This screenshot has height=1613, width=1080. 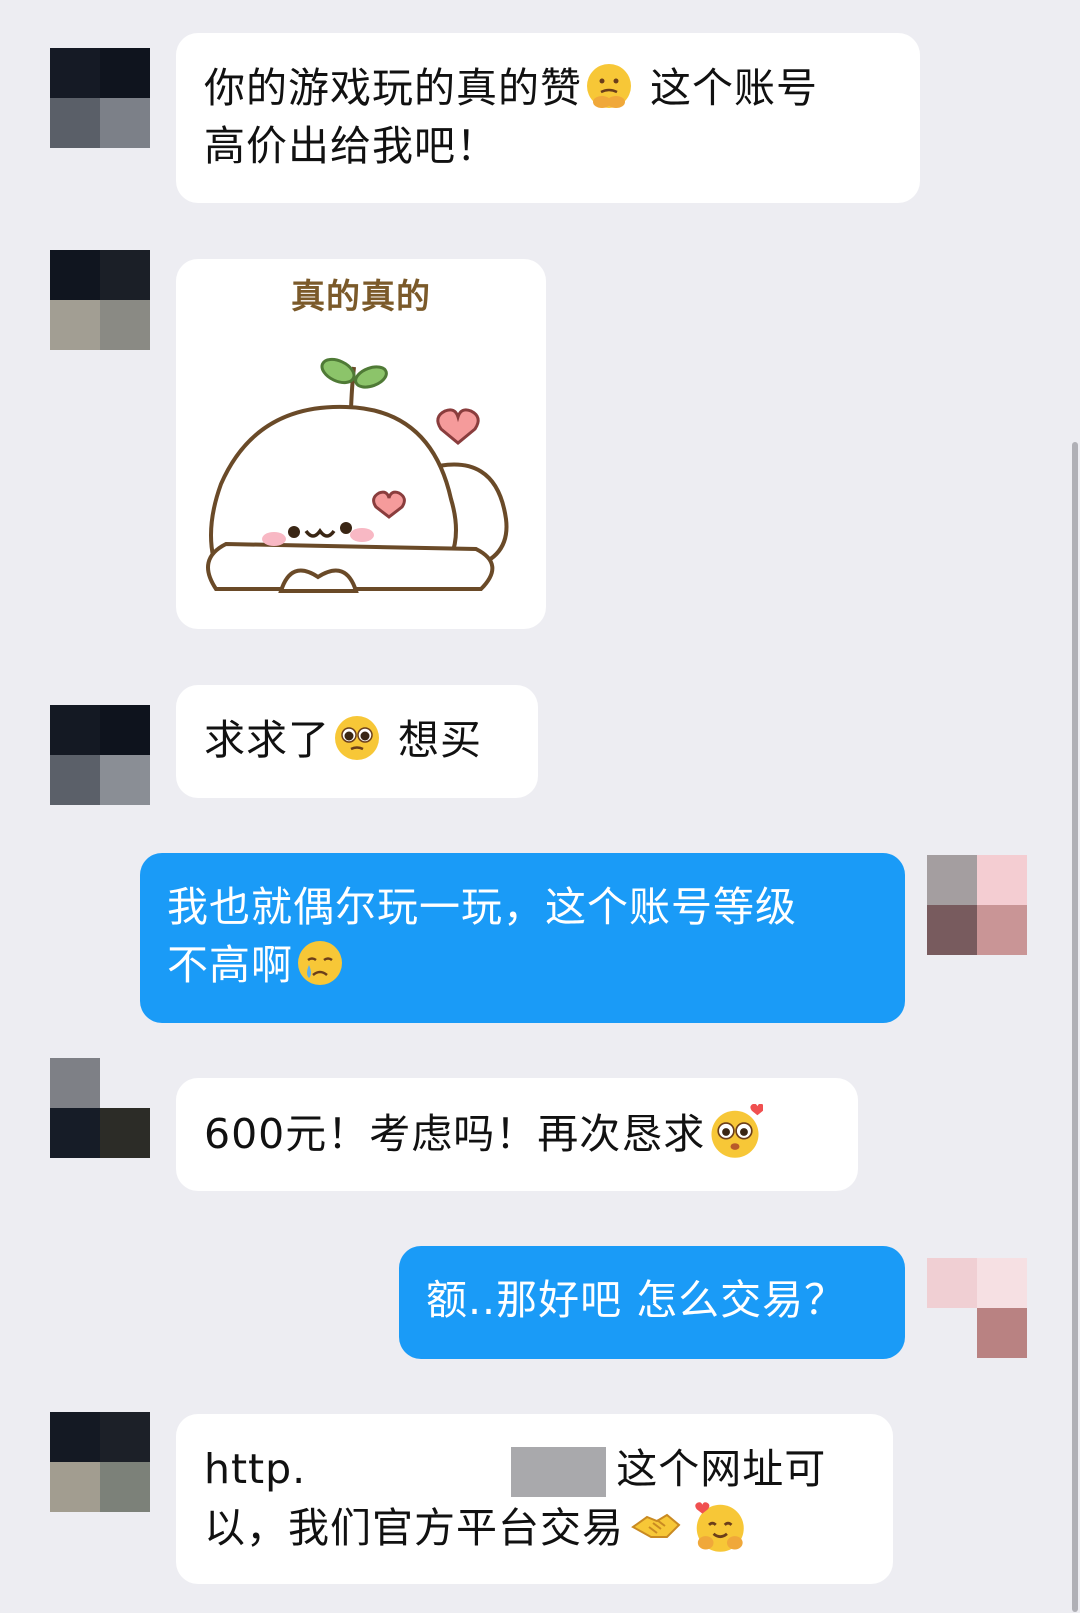 I want to click on message-text: 额..那好吧 怎么交易？, so click(x=636, y=1300).